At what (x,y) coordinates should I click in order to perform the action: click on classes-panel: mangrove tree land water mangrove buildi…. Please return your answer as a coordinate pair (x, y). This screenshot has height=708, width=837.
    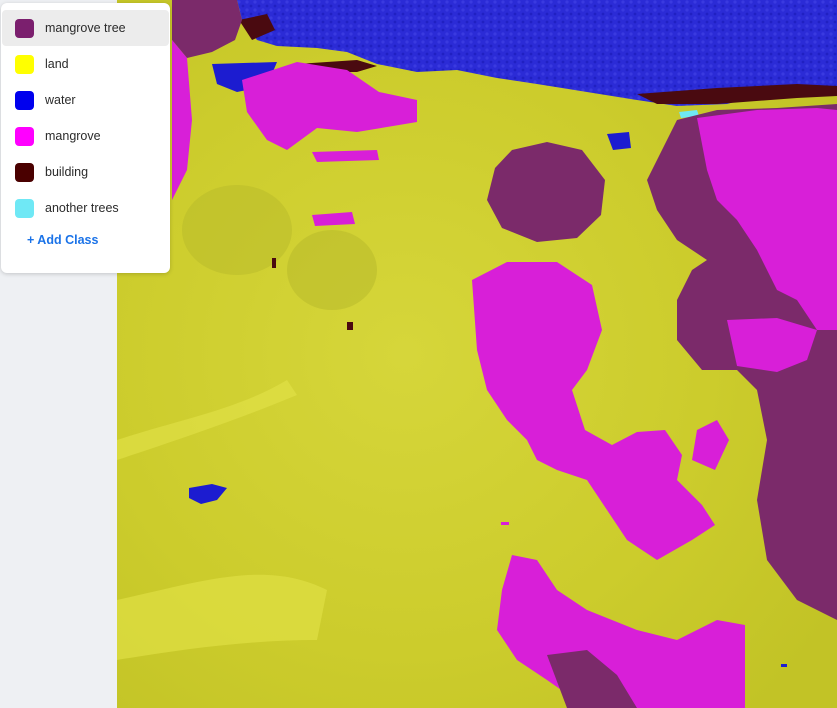
    Looking at the image, I should click on (85, 138).